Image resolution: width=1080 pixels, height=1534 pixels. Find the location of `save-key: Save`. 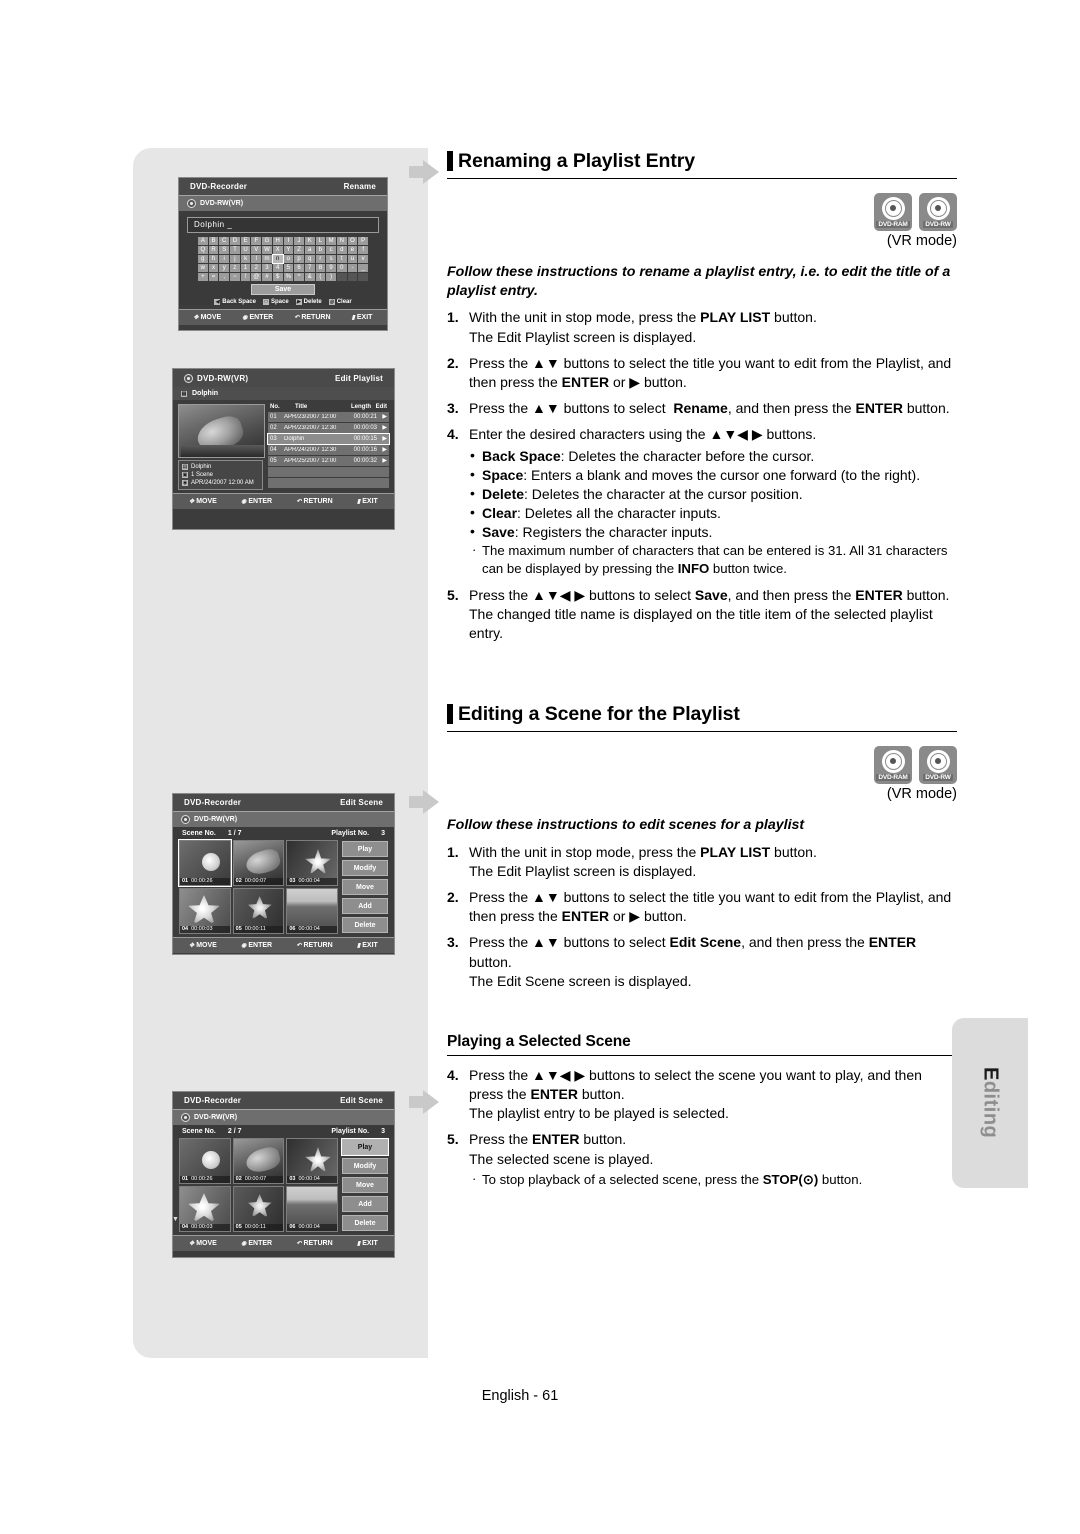

save-key: Save is located at coordinates (283, 289).